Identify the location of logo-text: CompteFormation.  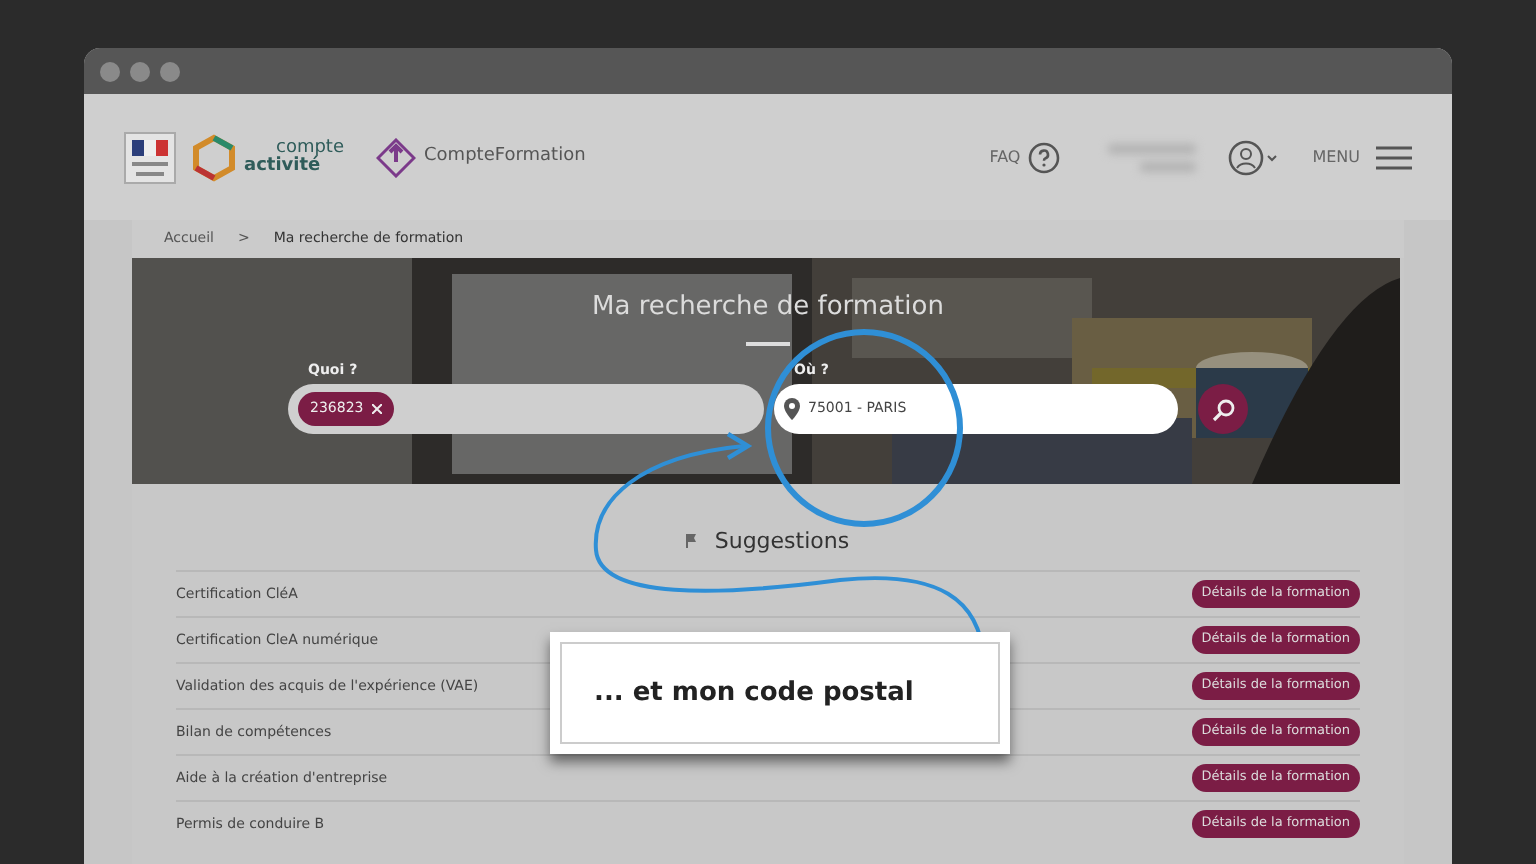
(505, 156).